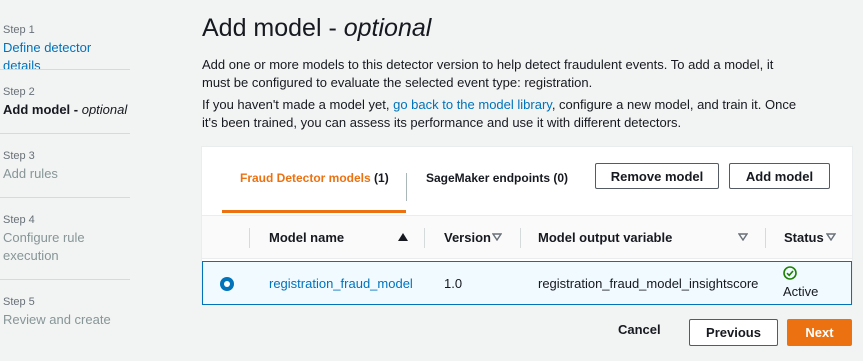  Describe the element at coordinates (66, 49) in the screenshot. I see `step-1: Step 1 Define detector details` at that location.